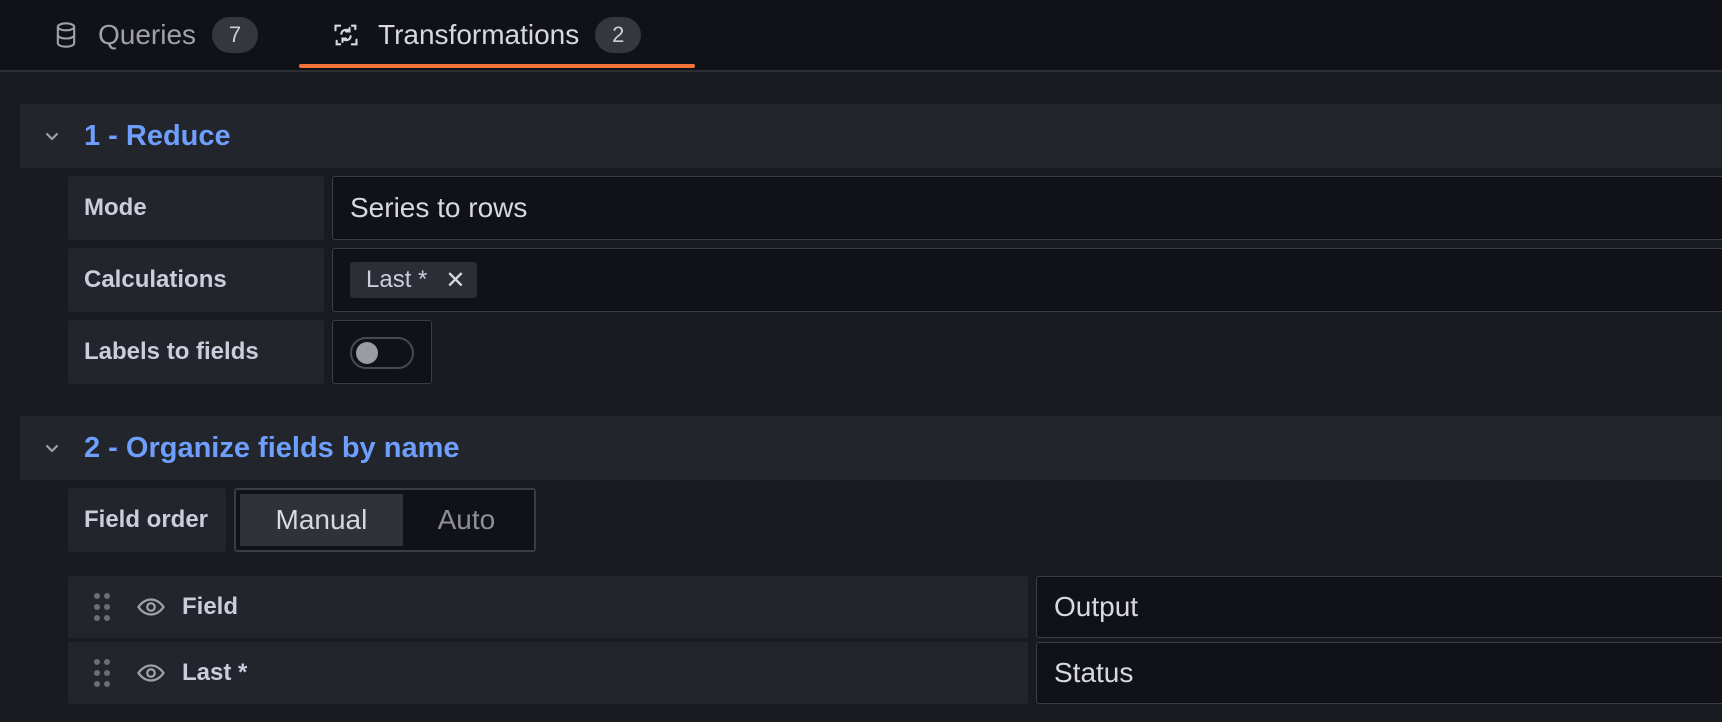 The image size is (1722, 722). What do you see at coordinates (871, 448) in the screenshot?
I see `transform-2-header: 2 - Organize fields by name` at bounding box center [871, 448].